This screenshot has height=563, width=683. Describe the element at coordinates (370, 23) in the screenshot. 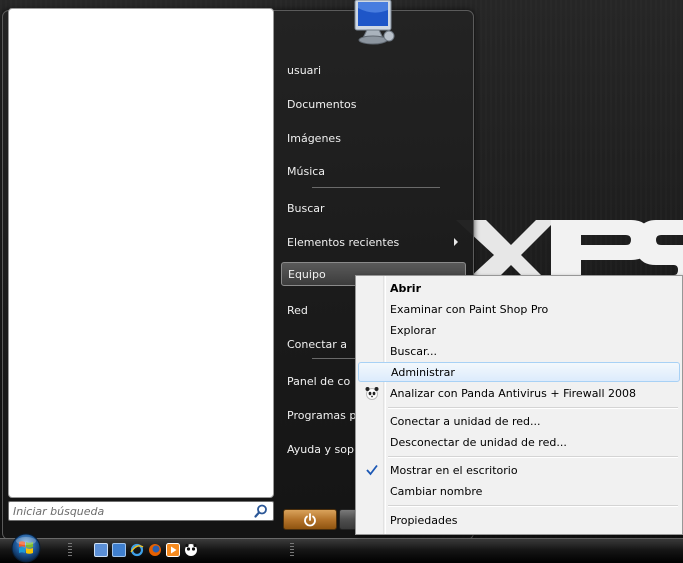

I see `user-picture-icon` at that location.